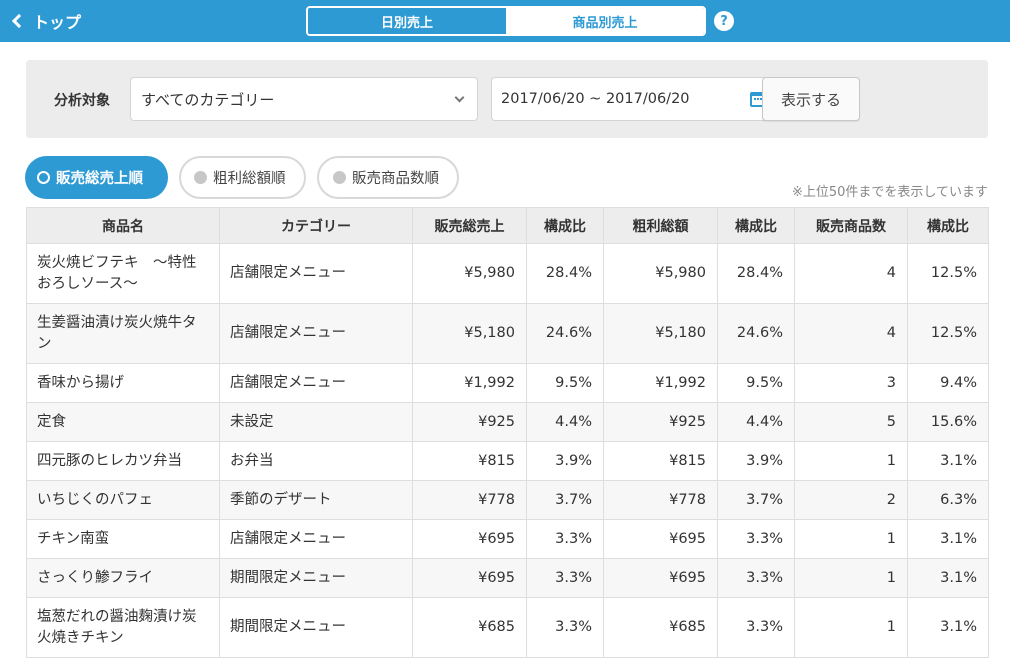 The height and width of the screenshot is (660, 1010). Describe the element at coordinates (407, 21) in the screenshot. I see `tab-daily-sales: 日別売上` at that location.